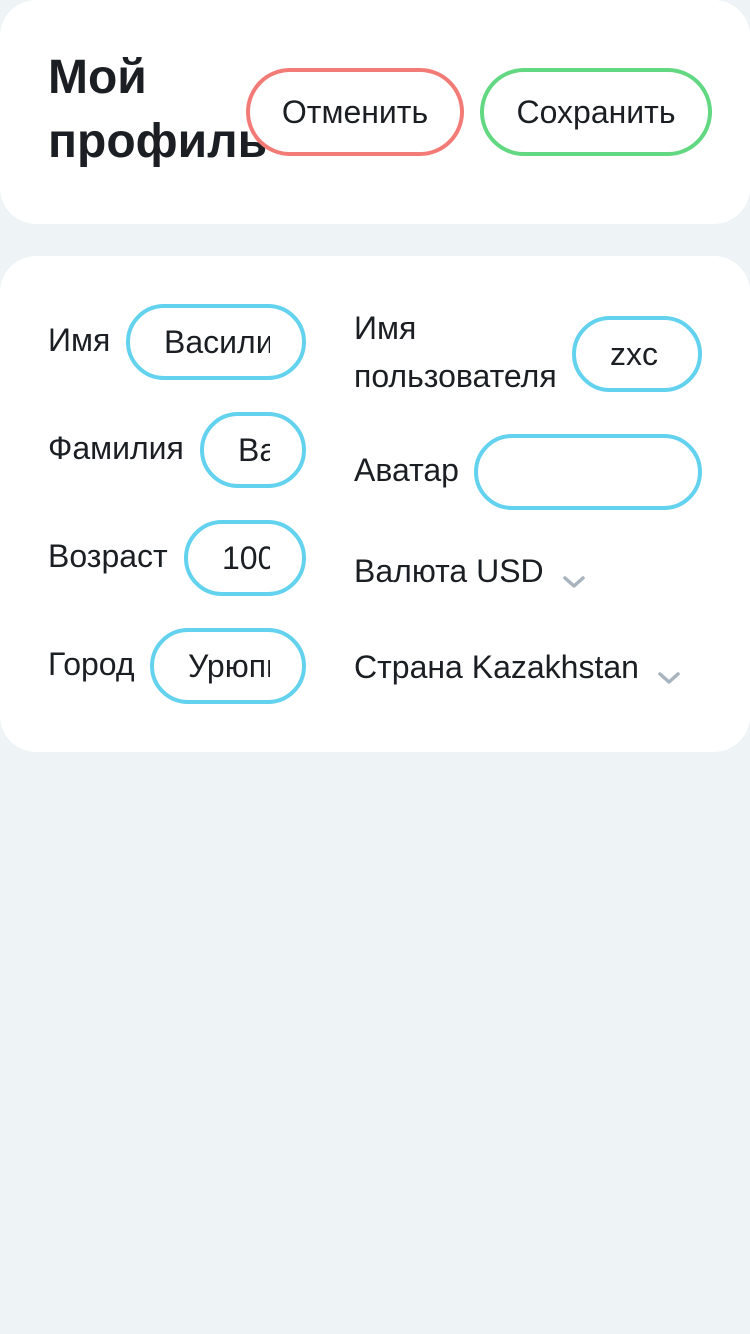 Image resolution: width=750 pixels, height=1334 pixels. Describe the element at coordinates (91, 664) in the screenshot. I see `city-label: Город` at that location.